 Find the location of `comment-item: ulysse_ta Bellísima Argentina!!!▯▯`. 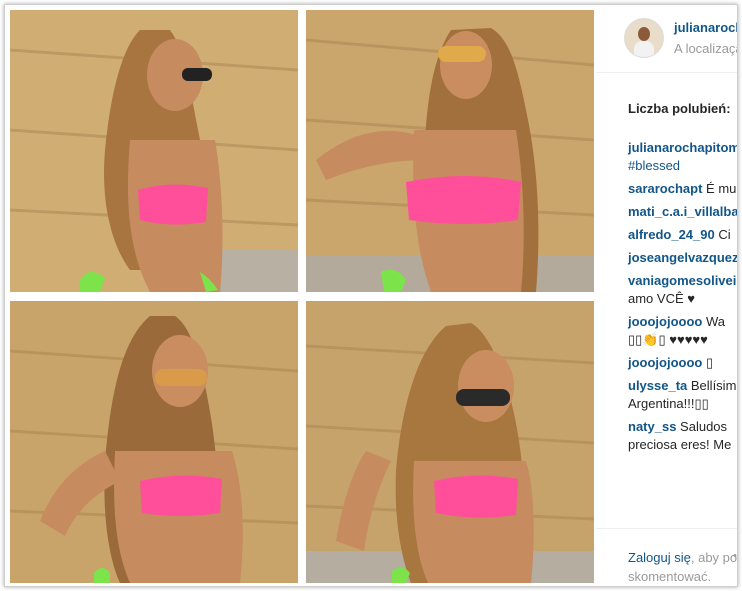

comment-item: ulysse_ta Bellísima Argentina!!!▯▯ is located at coordinates (682, 395).